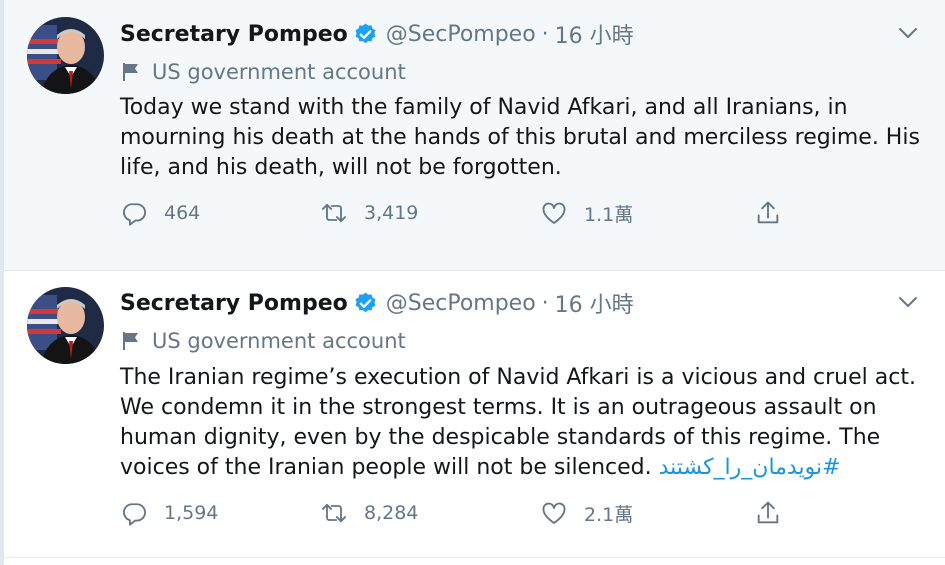  Describe the element at coordinates (391, 513) in the screenshot. I see `retweet-count: 8,284` at that location.